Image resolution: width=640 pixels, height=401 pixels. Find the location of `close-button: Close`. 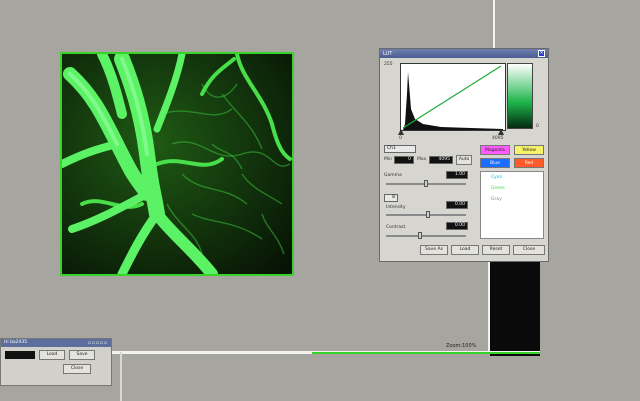

close-button: Close is located at coordinates (529, 250).